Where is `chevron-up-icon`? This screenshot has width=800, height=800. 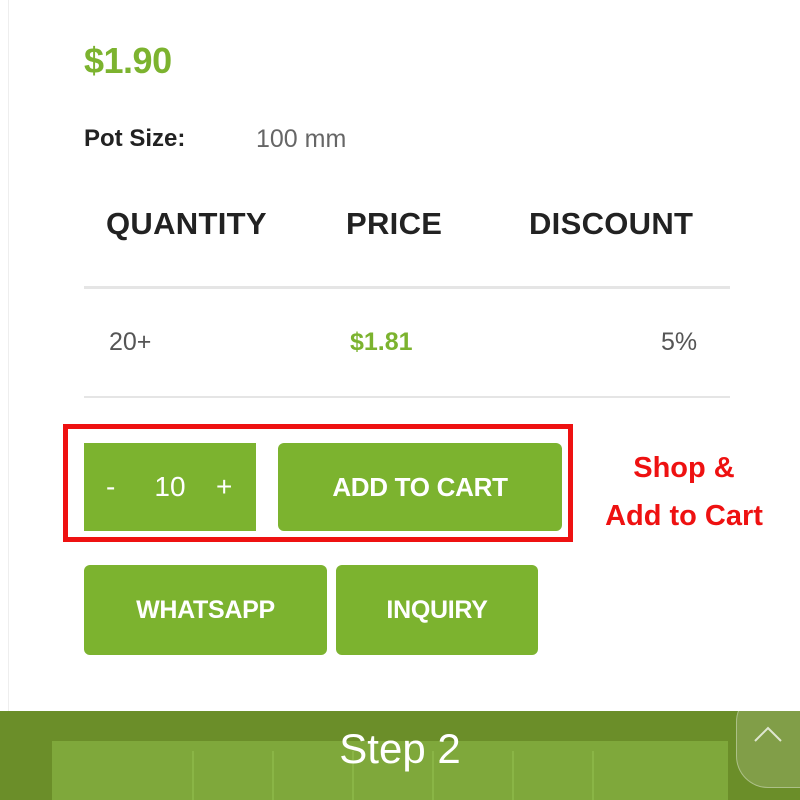
chevron-up-icon is located at coordinates (768, 734).